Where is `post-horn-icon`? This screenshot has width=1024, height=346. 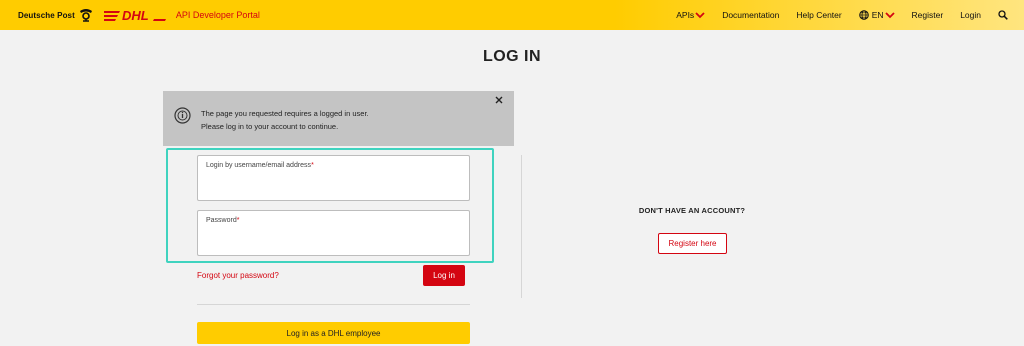
post-horn-icon is located at coordinates (85, 15).